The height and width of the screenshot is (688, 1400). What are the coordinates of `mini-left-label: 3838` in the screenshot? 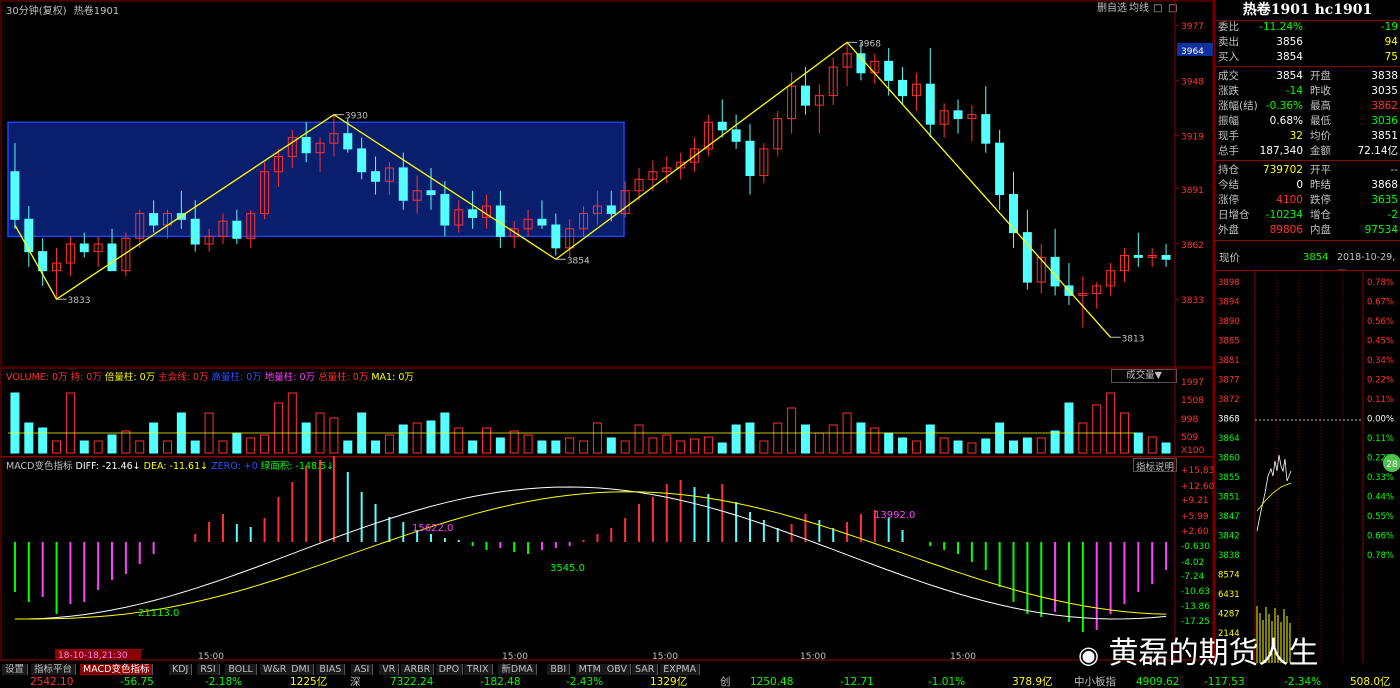 It's located at (1229, 556).